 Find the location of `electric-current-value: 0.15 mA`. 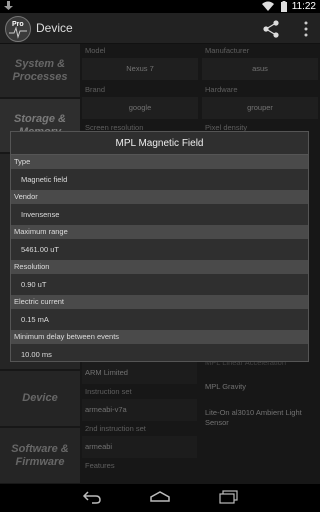

electric-current-value: 0.15 mA is located at coordinates (35, 319).